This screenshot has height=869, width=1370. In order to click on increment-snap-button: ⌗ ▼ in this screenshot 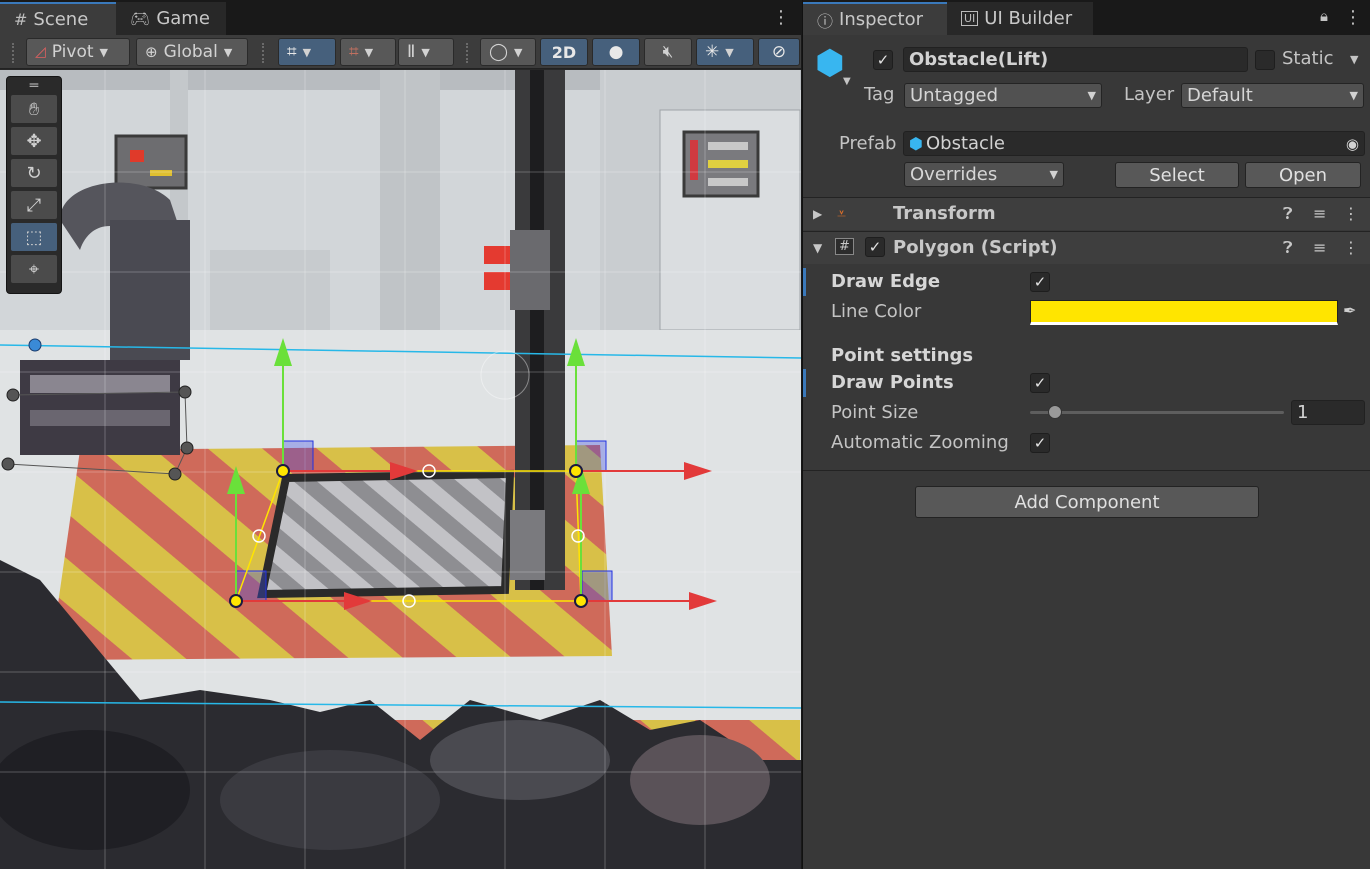, I will do `click(368, 52)`.